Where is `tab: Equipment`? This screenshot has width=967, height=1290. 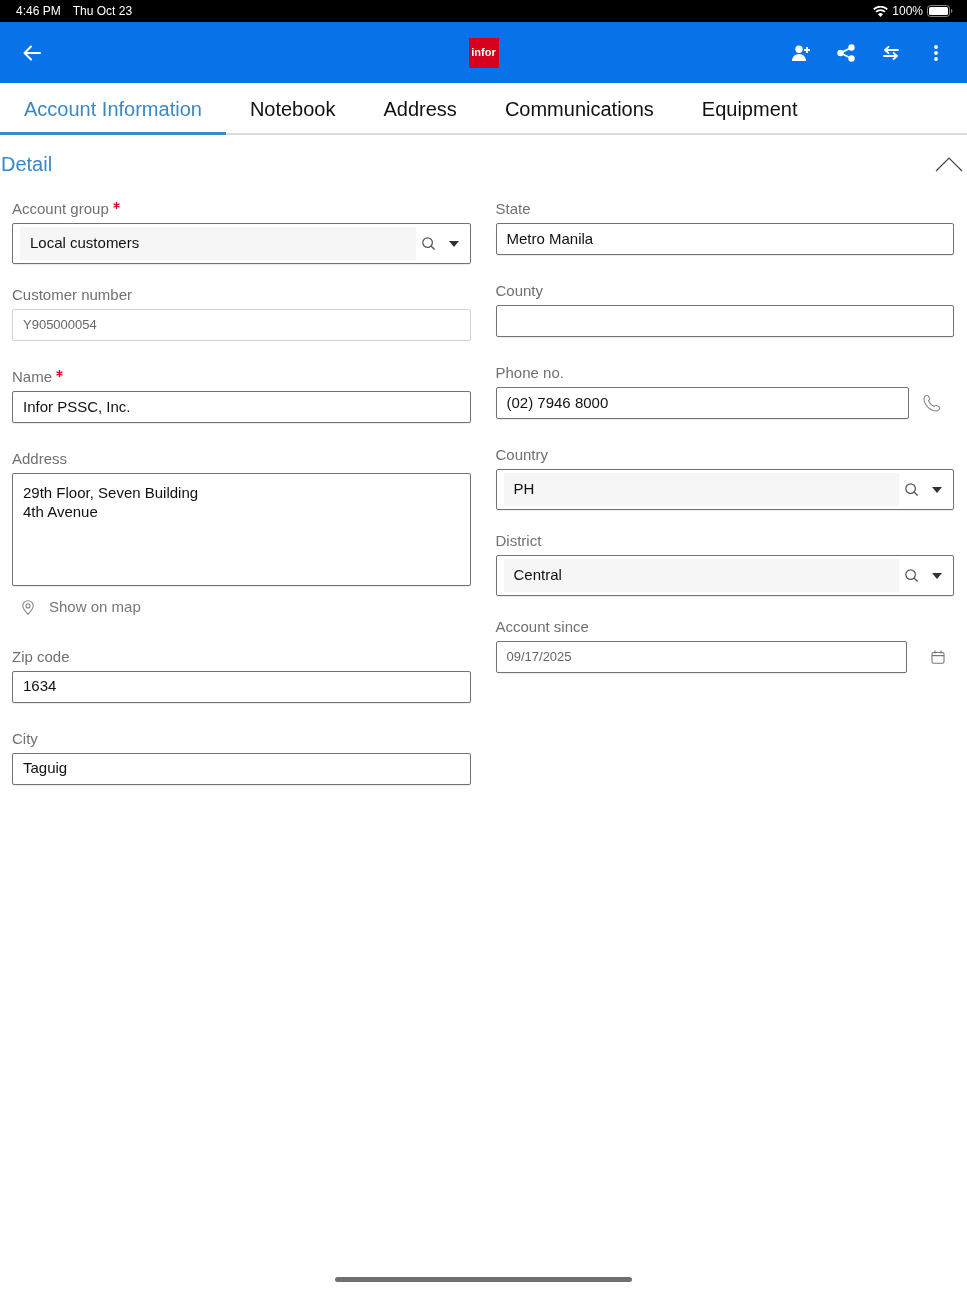 tab: Equipment is located at coordinates (749, 109).